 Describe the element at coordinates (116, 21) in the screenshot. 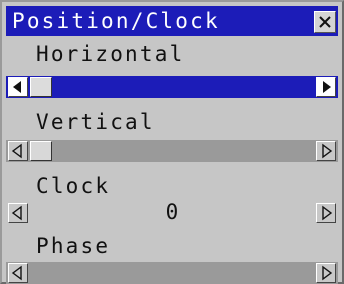

I see `window-title: Position/Clock` at that location.